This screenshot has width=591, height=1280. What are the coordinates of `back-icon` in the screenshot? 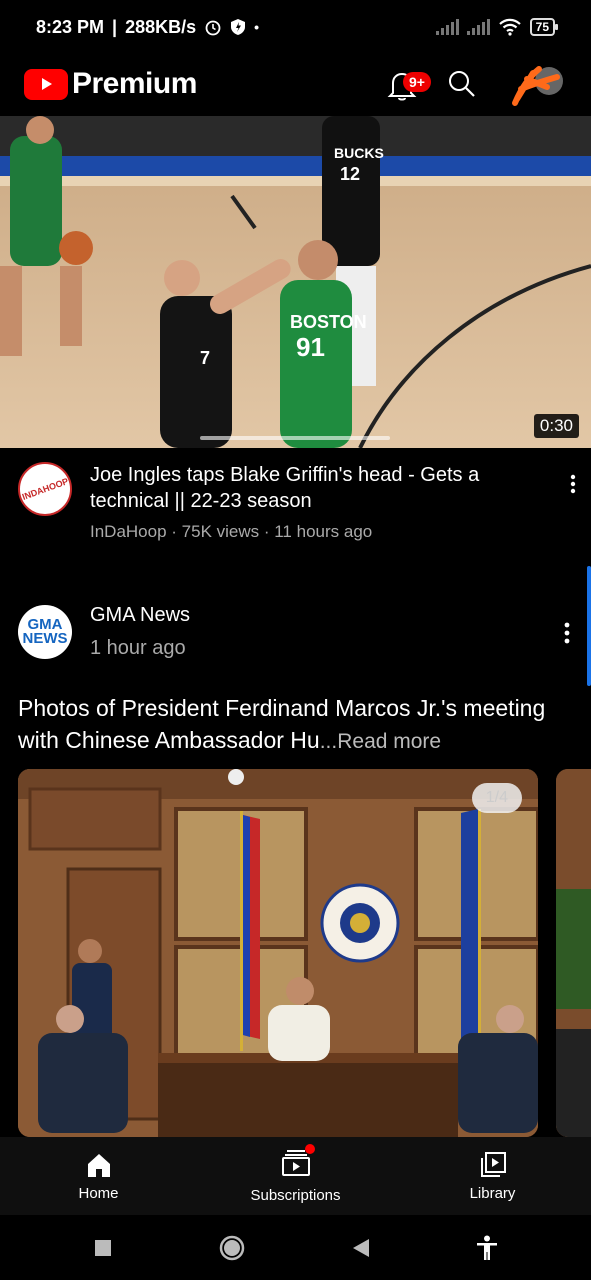 It's located at (361, 1248).